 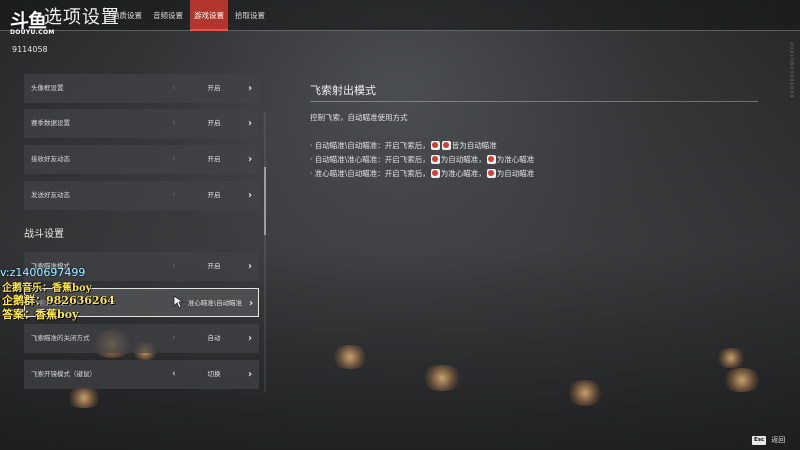 What do you see at coordinates (534, 101) in the screenshot?
I see `description-divider` at bounding box center [534, 101].